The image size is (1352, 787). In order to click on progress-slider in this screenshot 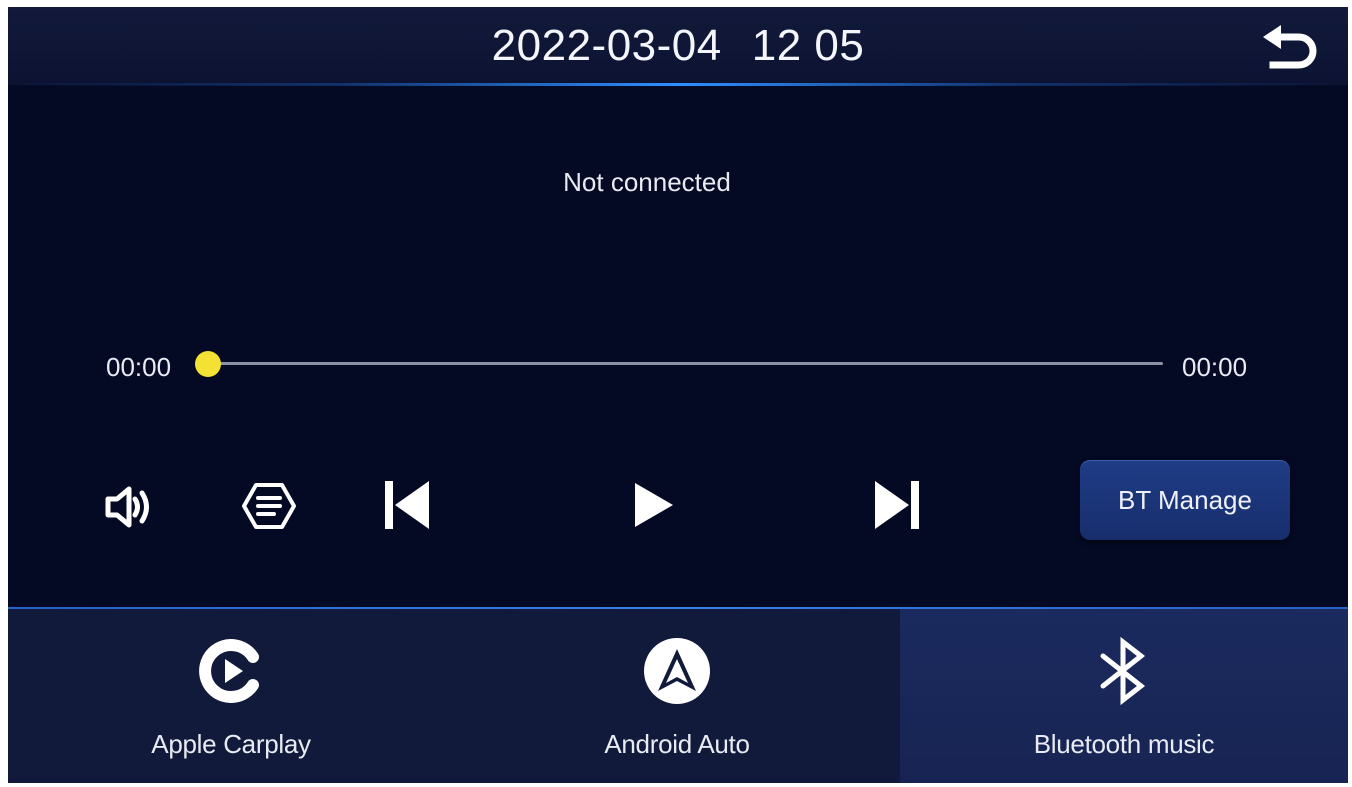, I will do `click(679, 364)`.